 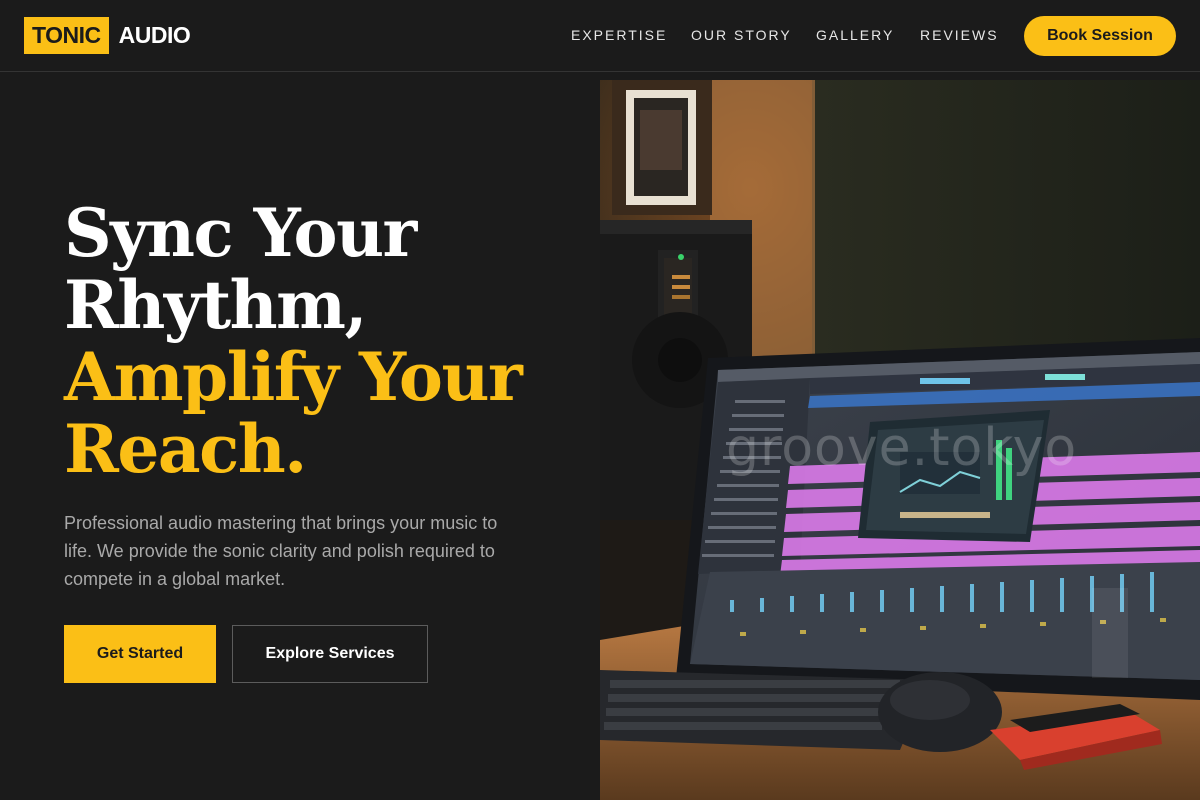 I want to click on nav-item-our-story: OUR STORY, so click(x=741, y=35).